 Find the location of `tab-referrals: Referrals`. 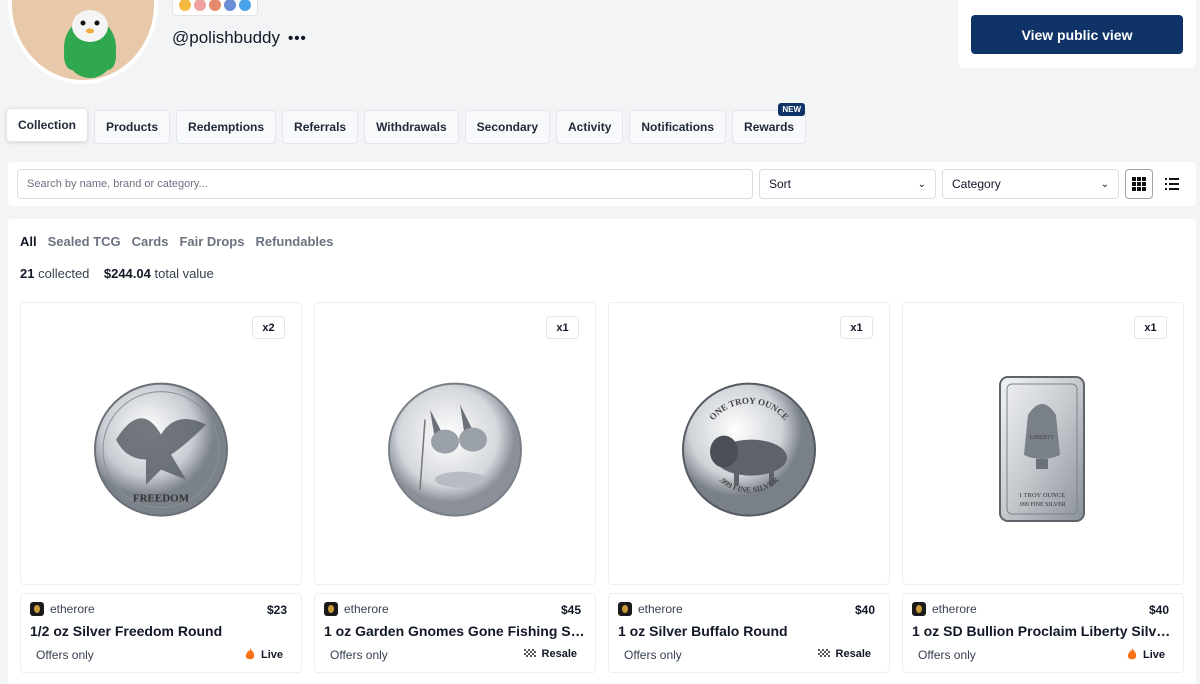

tab-referrals: Referrals is located at coordinates (320, 127).